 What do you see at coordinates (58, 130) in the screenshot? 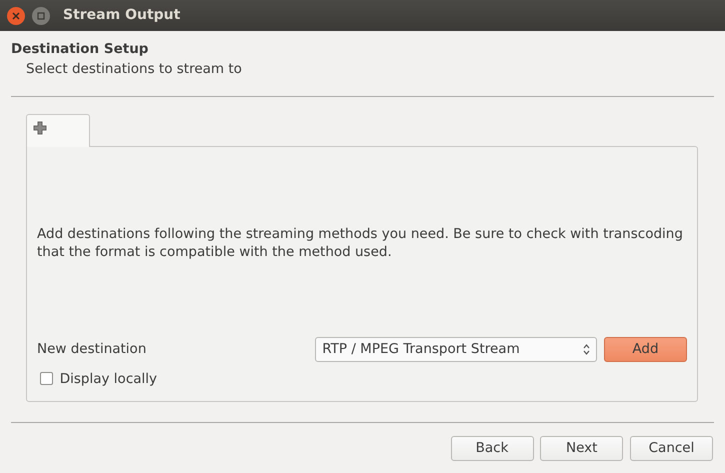
I see `tab` at bounding box center [58, 130].